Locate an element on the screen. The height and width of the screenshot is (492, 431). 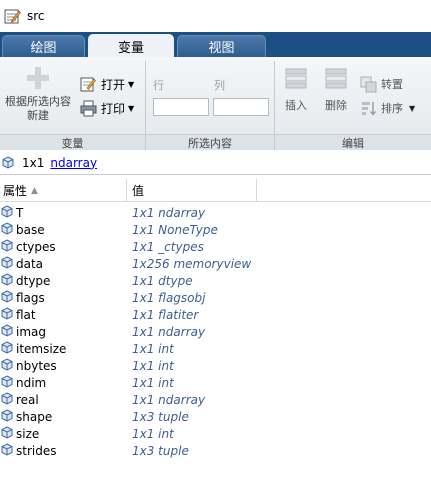
window-titlebar: src is located at coordinates (215, 16).